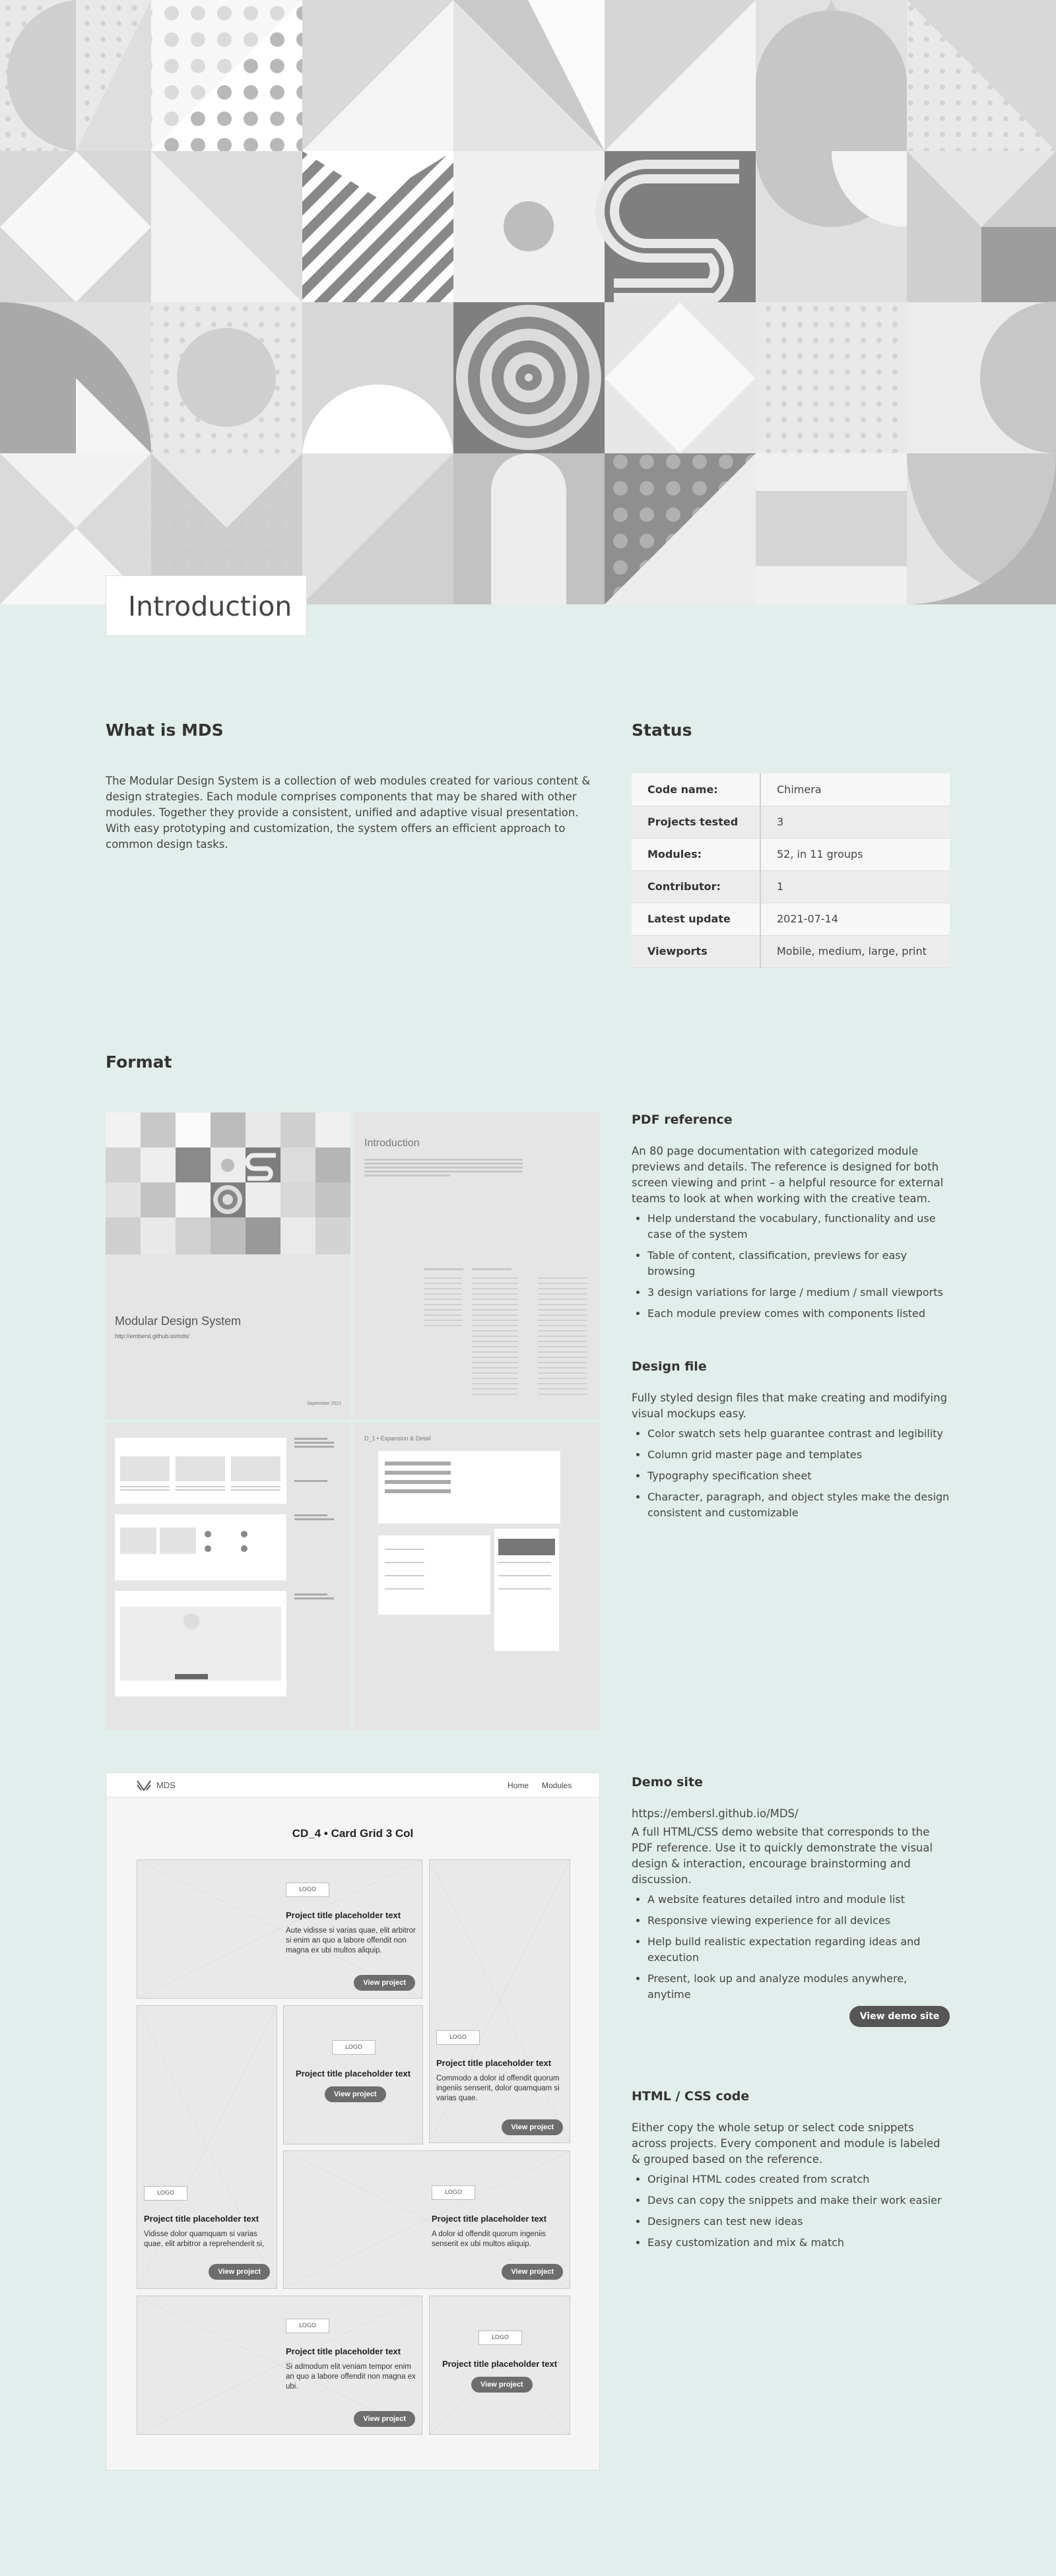 This screenshot has height=2576, width=1056. I want to click on status-row: Modules: 52, in 11 groups, so click(791, 854).